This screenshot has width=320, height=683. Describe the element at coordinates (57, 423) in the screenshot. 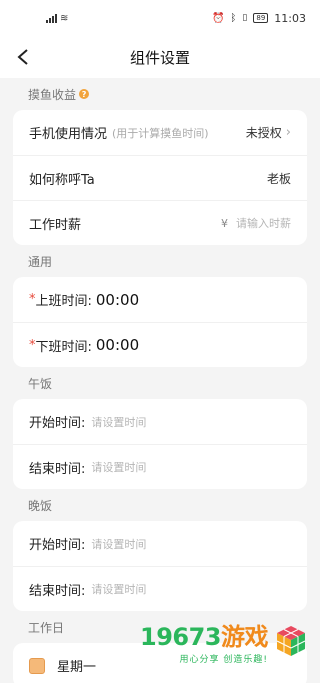

I see `lunch-start-label: 开始时间:` at that location.